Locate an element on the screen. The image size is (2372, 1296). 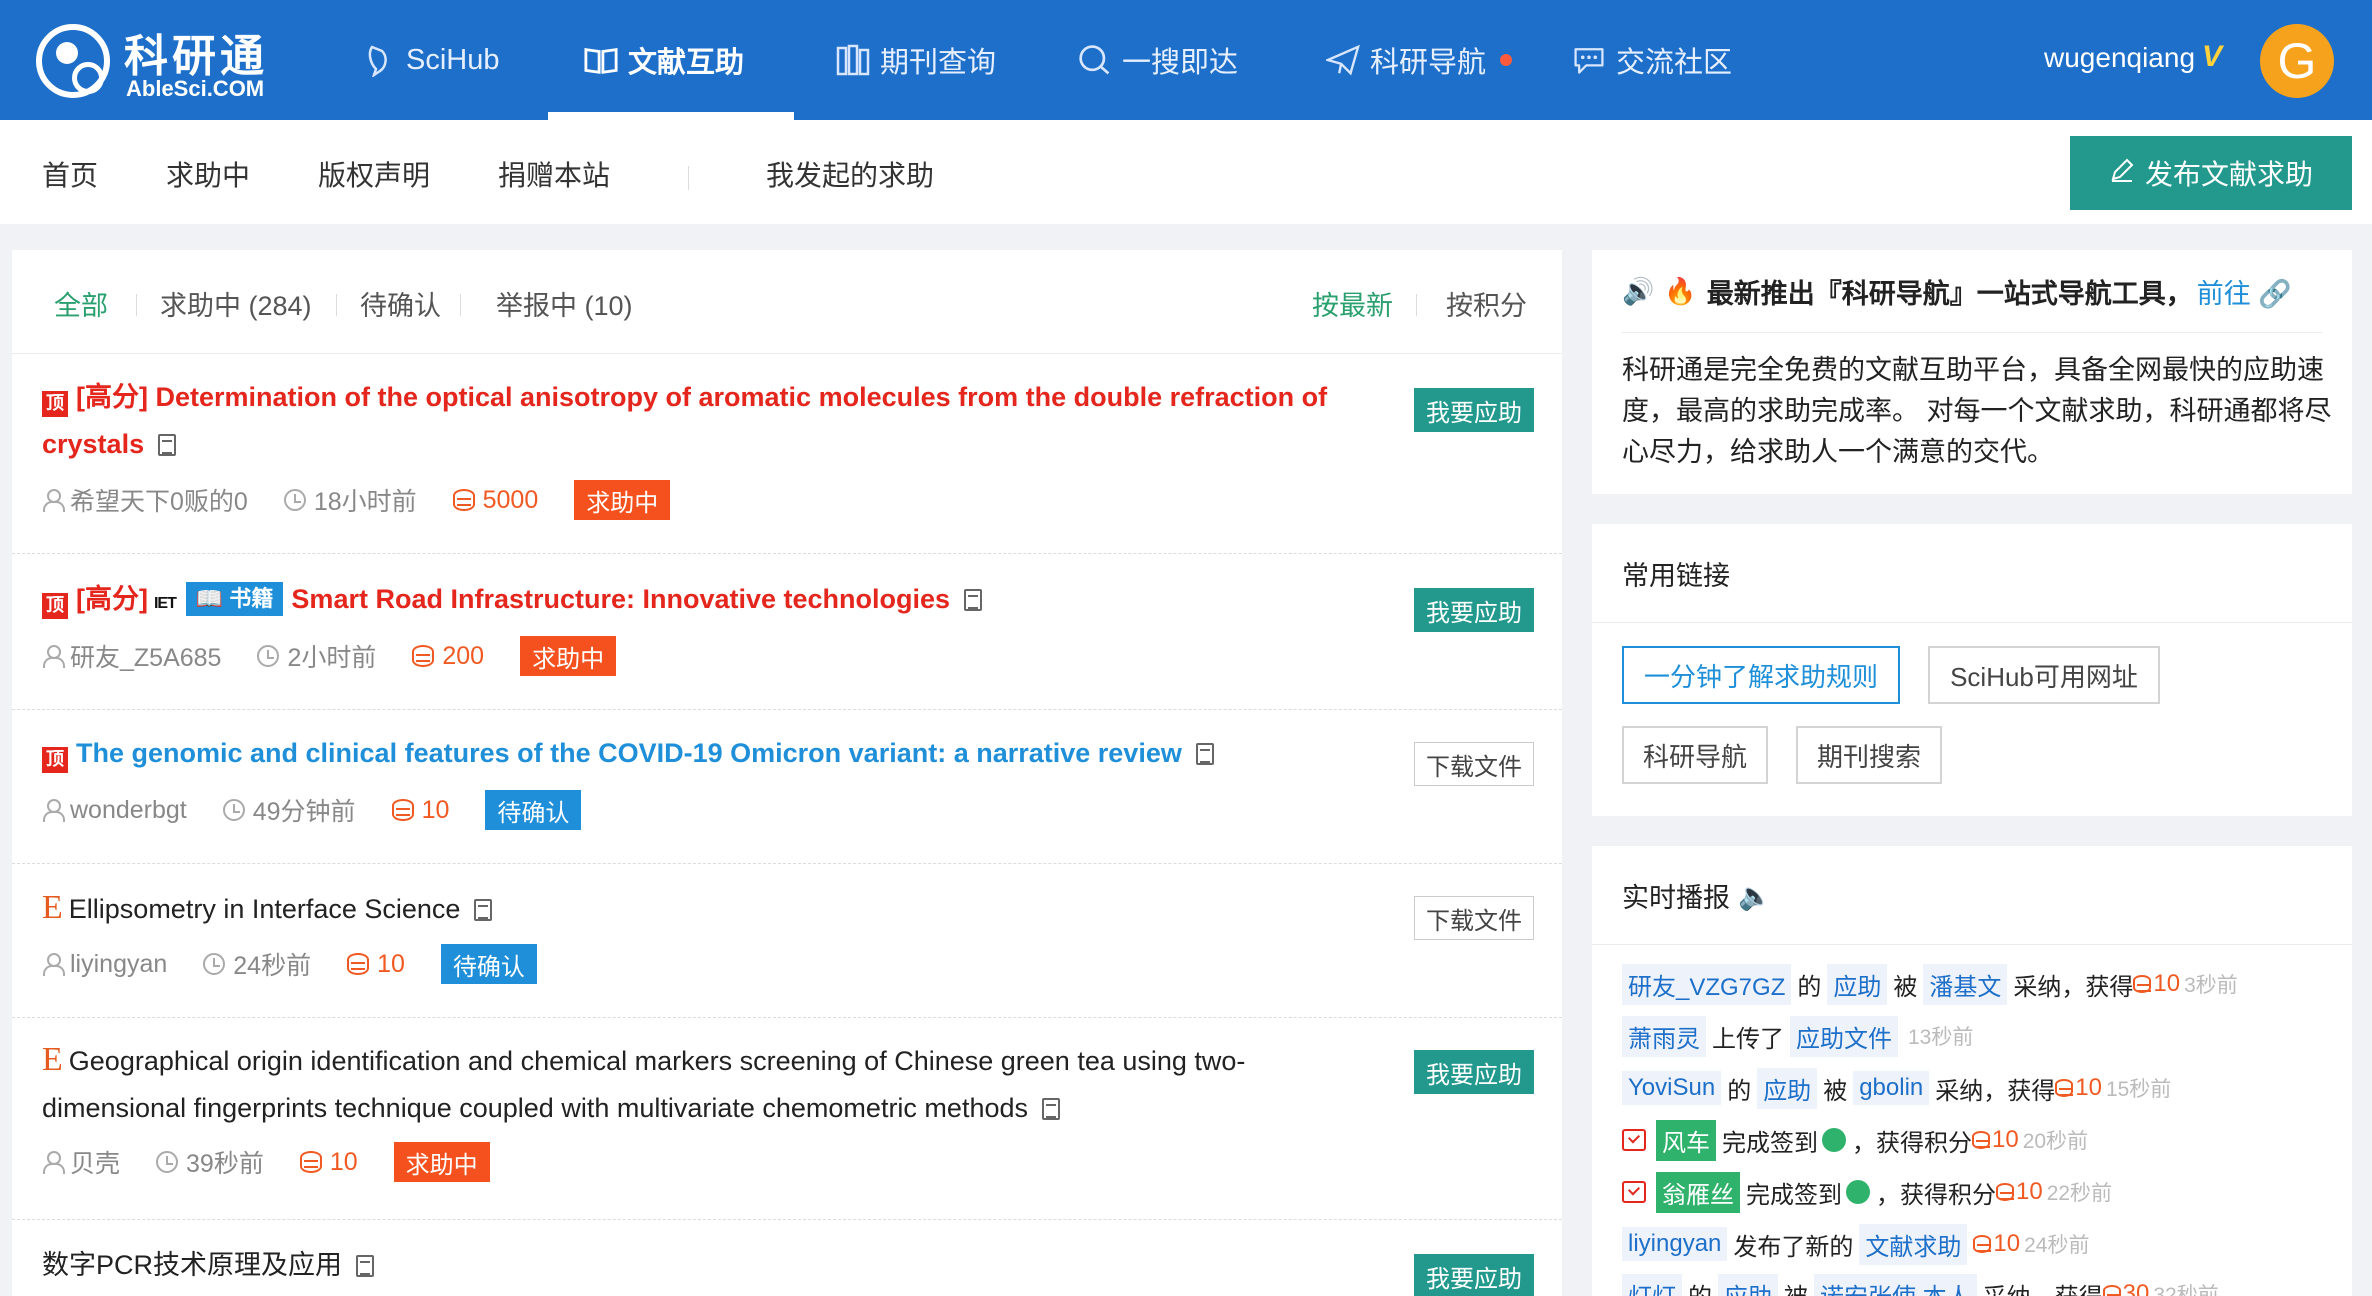
logo-domain: AbleSci.COM is located at coordinates (195, 88).